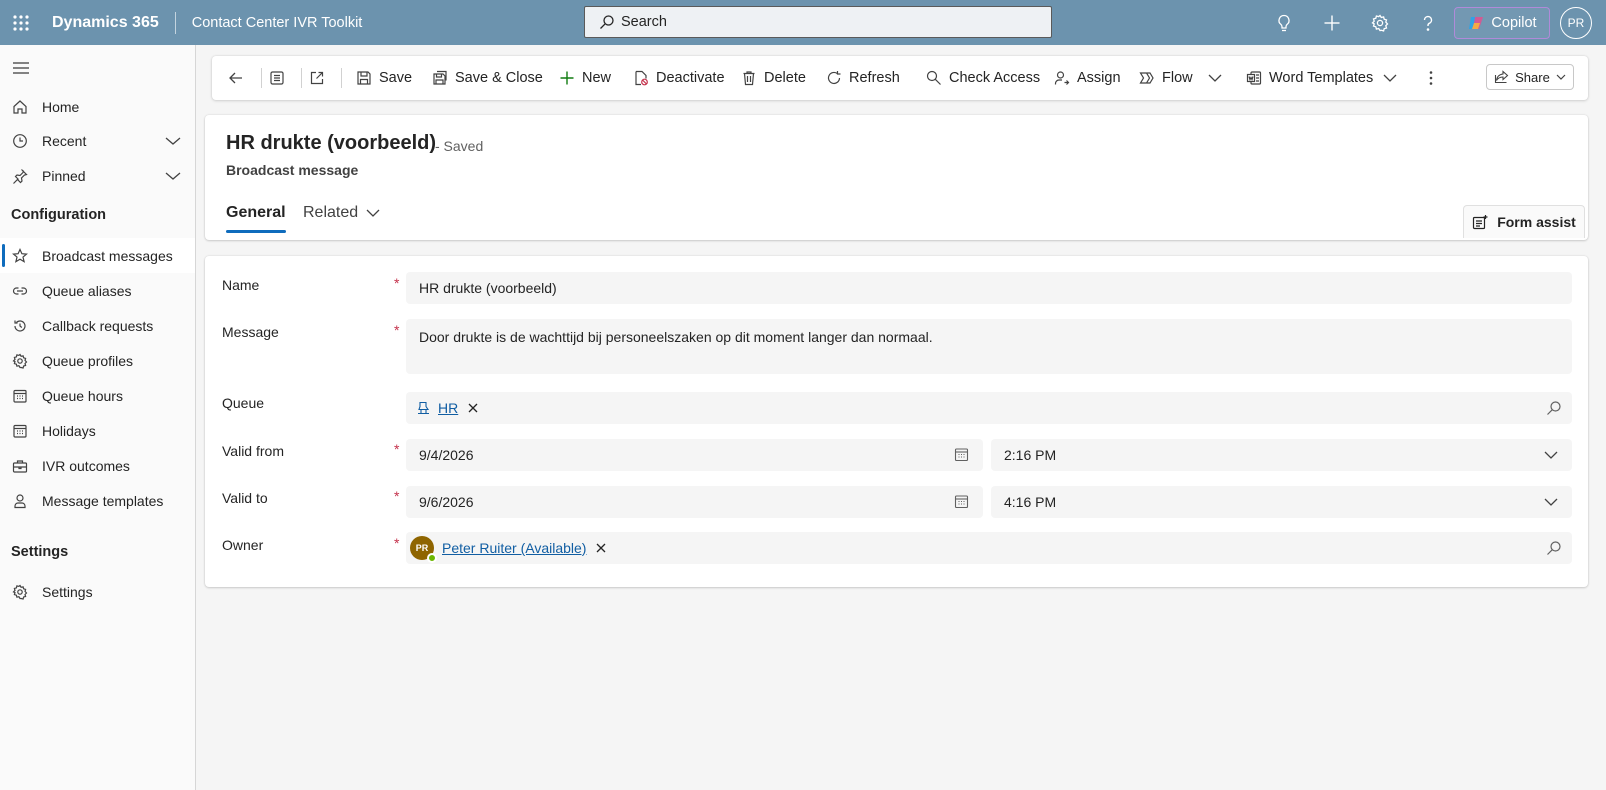  Describe the element at coordinates (331, 143) in the screenshot. I see `record-title: HR drukte (voorbeeld)` at that location.